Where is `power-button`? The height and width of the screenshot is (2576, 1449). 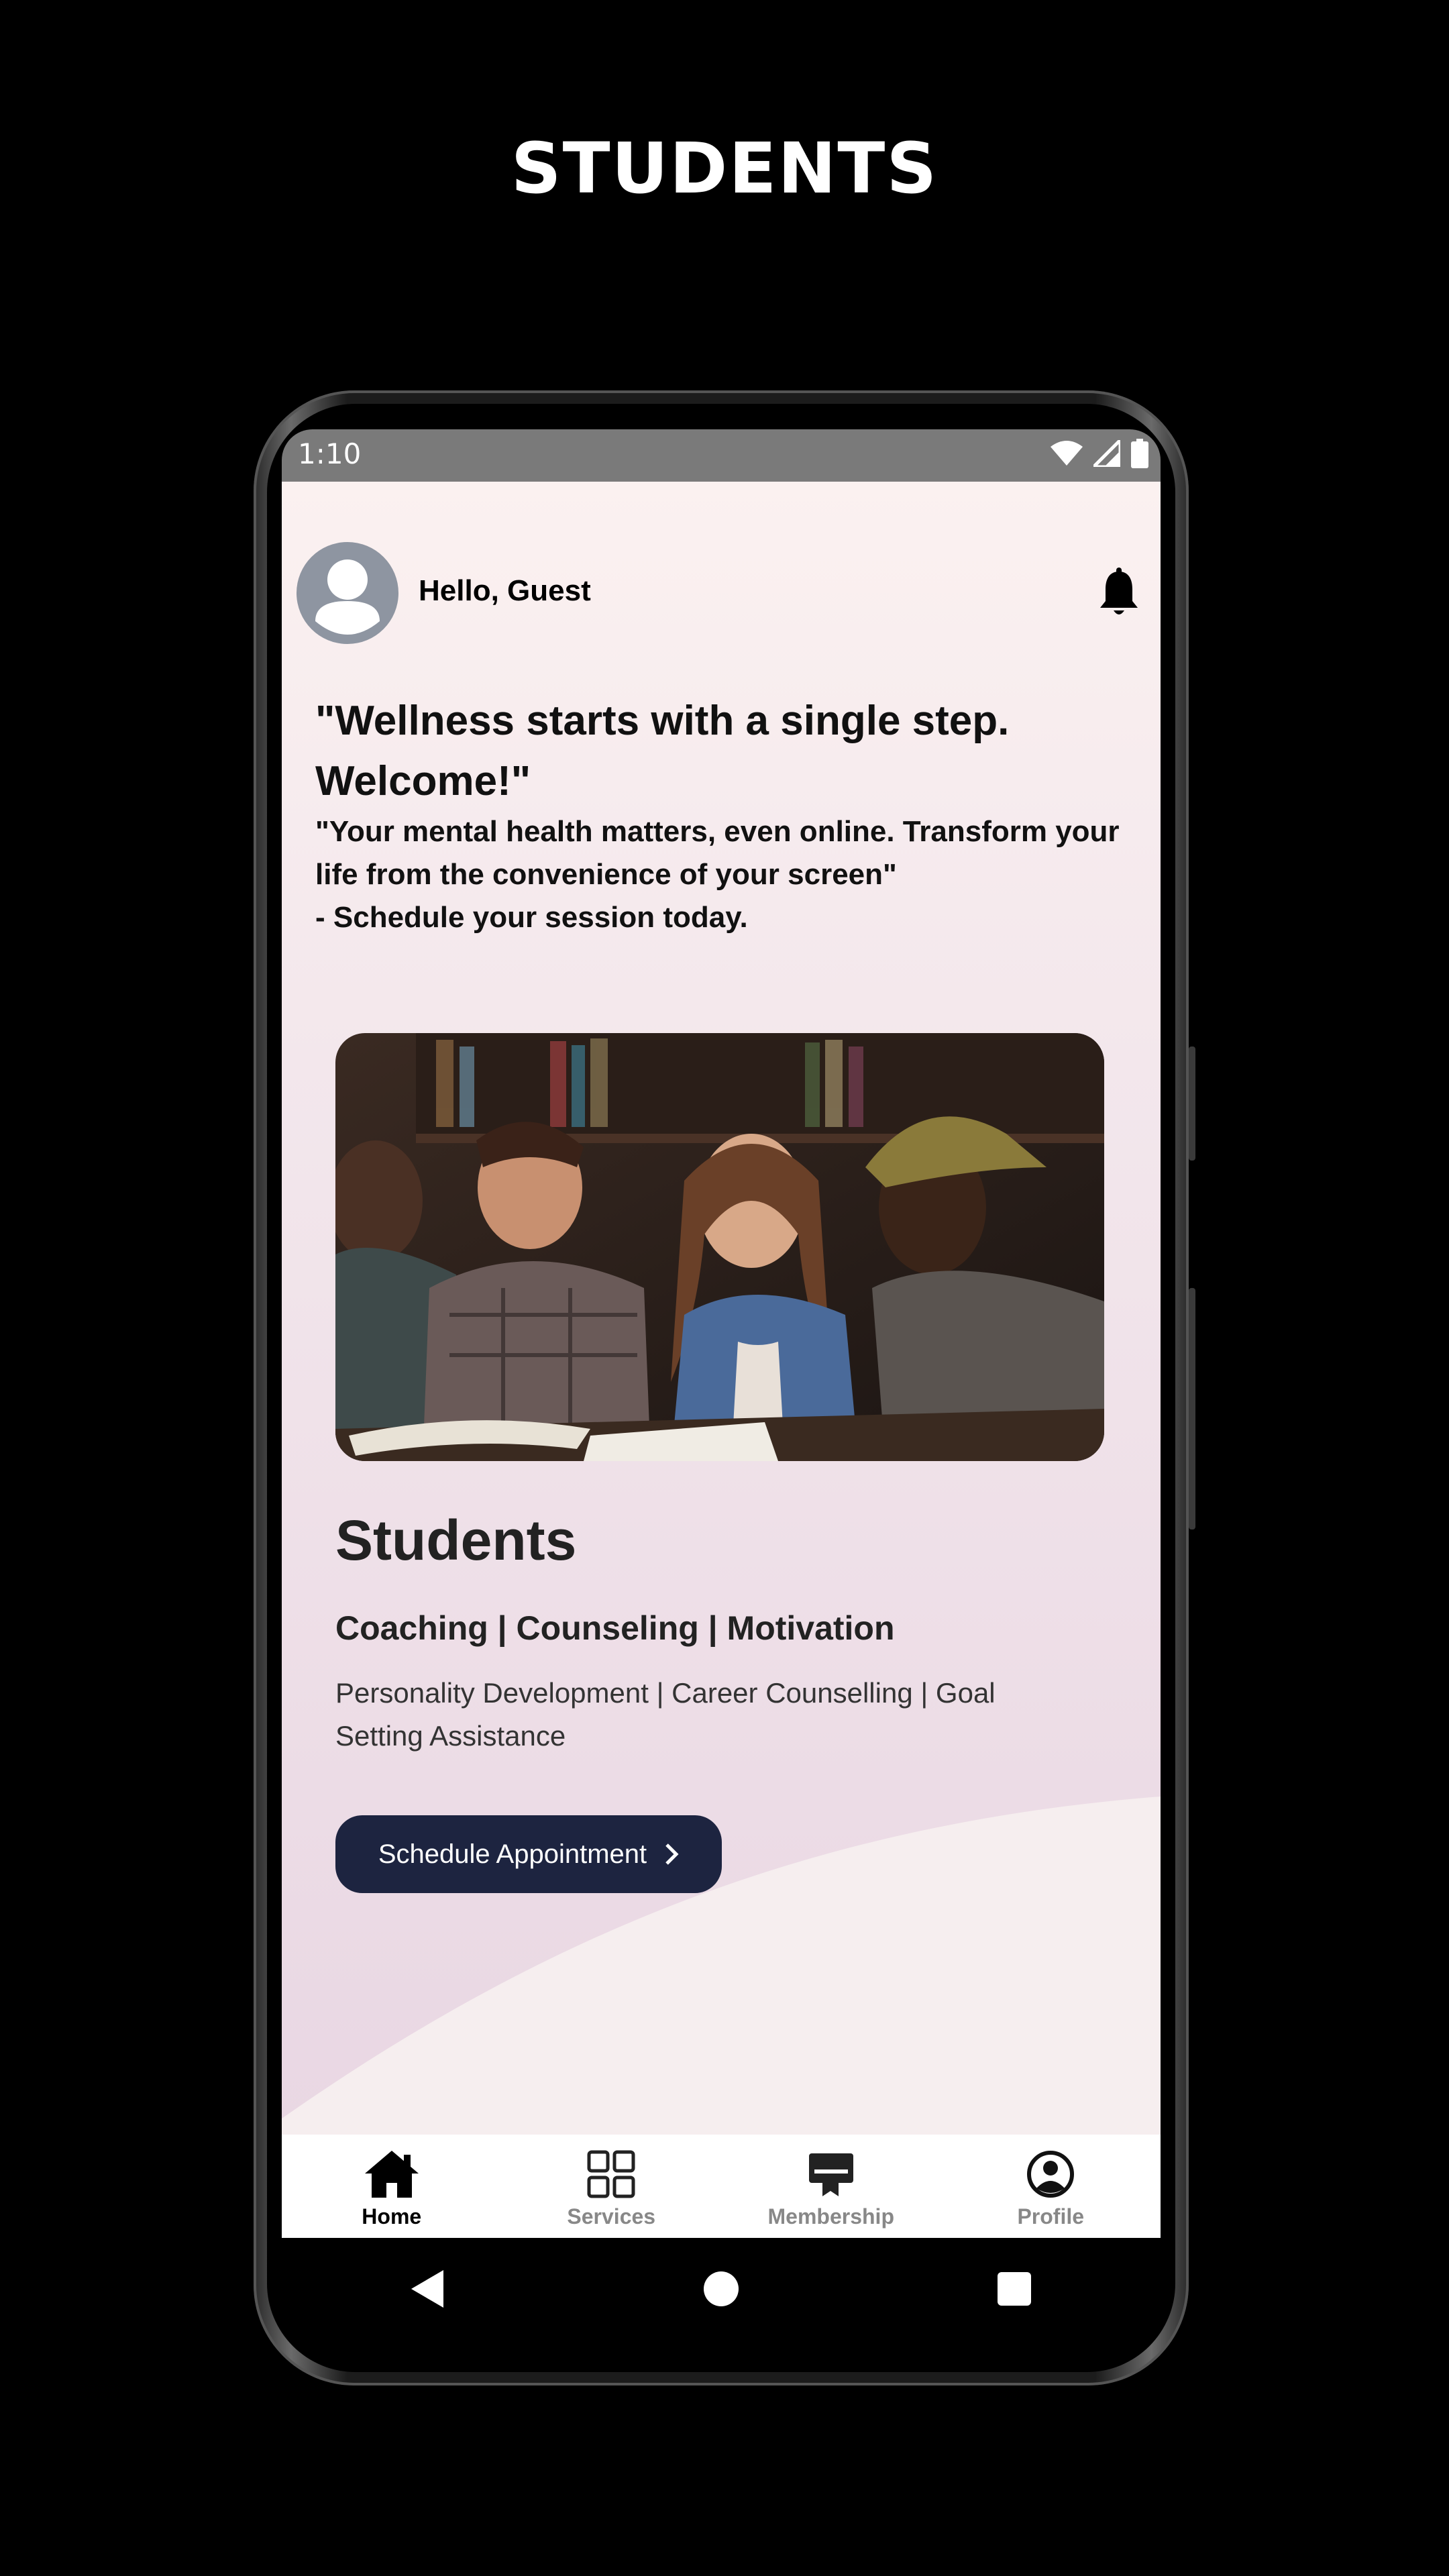 power-button is located at coordinates (1192, 1408).